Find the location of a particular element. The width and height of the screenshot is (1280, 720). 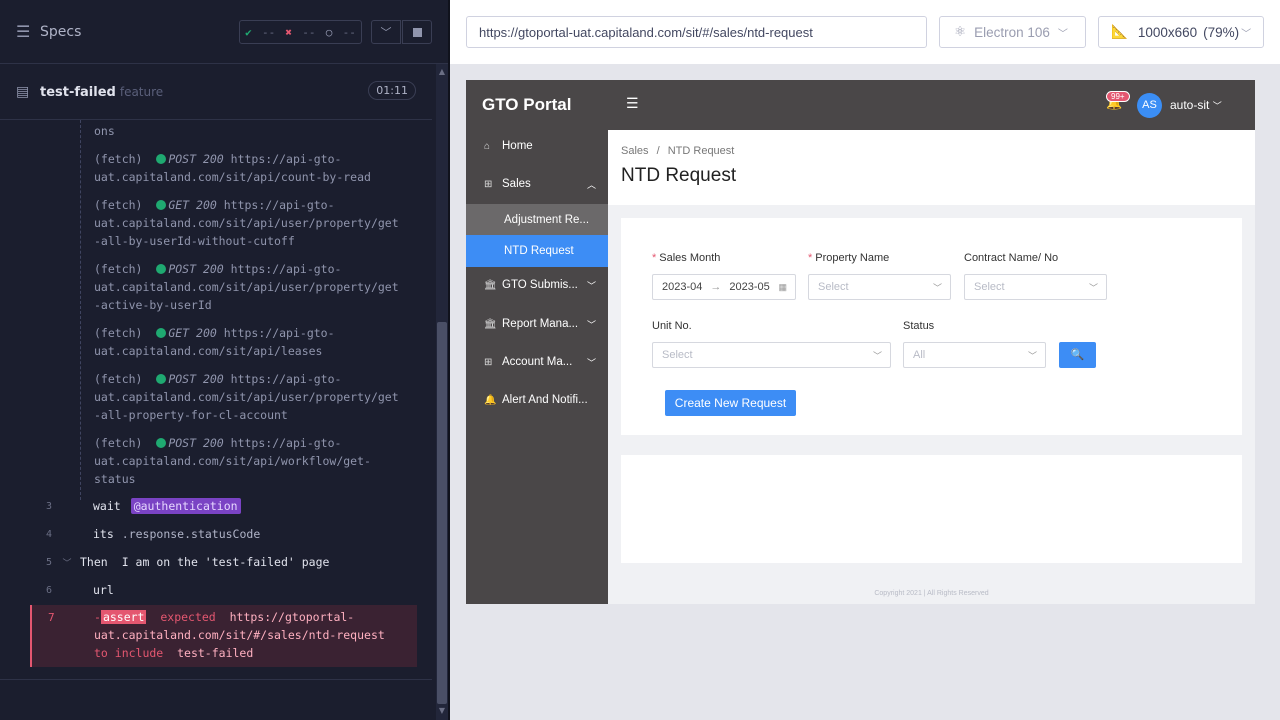

assert-badge: assert is located at coordinates (123, 617).